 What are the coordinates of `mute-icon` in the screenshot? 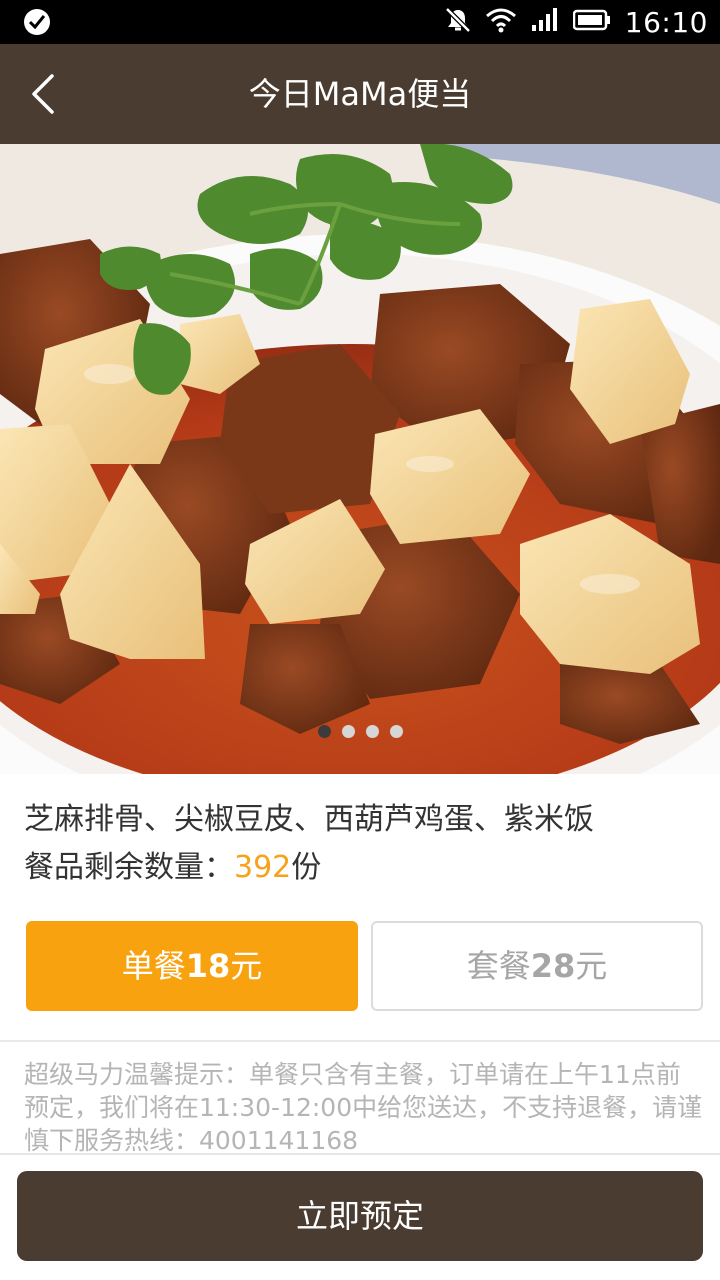 It's located at (458, 22).